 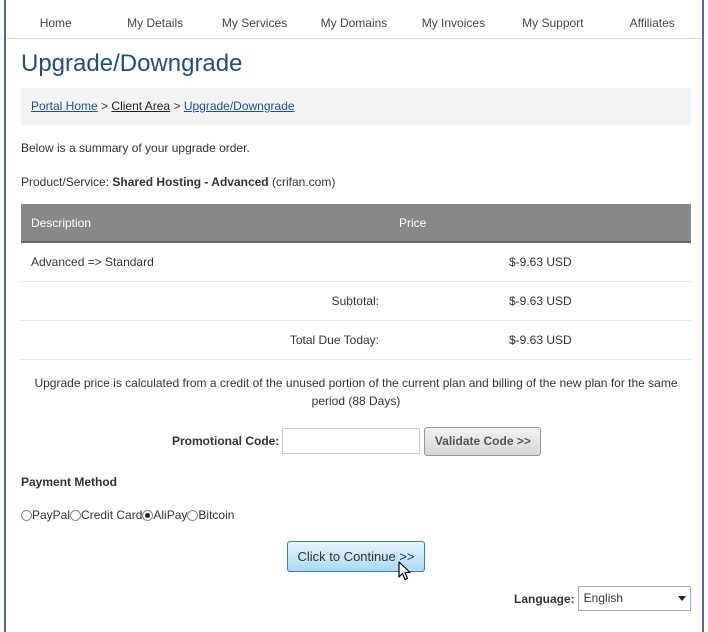 What do you see at coordinates (254, 23) in the screenshot?
I see `nav-my-services: My Services` at bounding box center [254, 23].